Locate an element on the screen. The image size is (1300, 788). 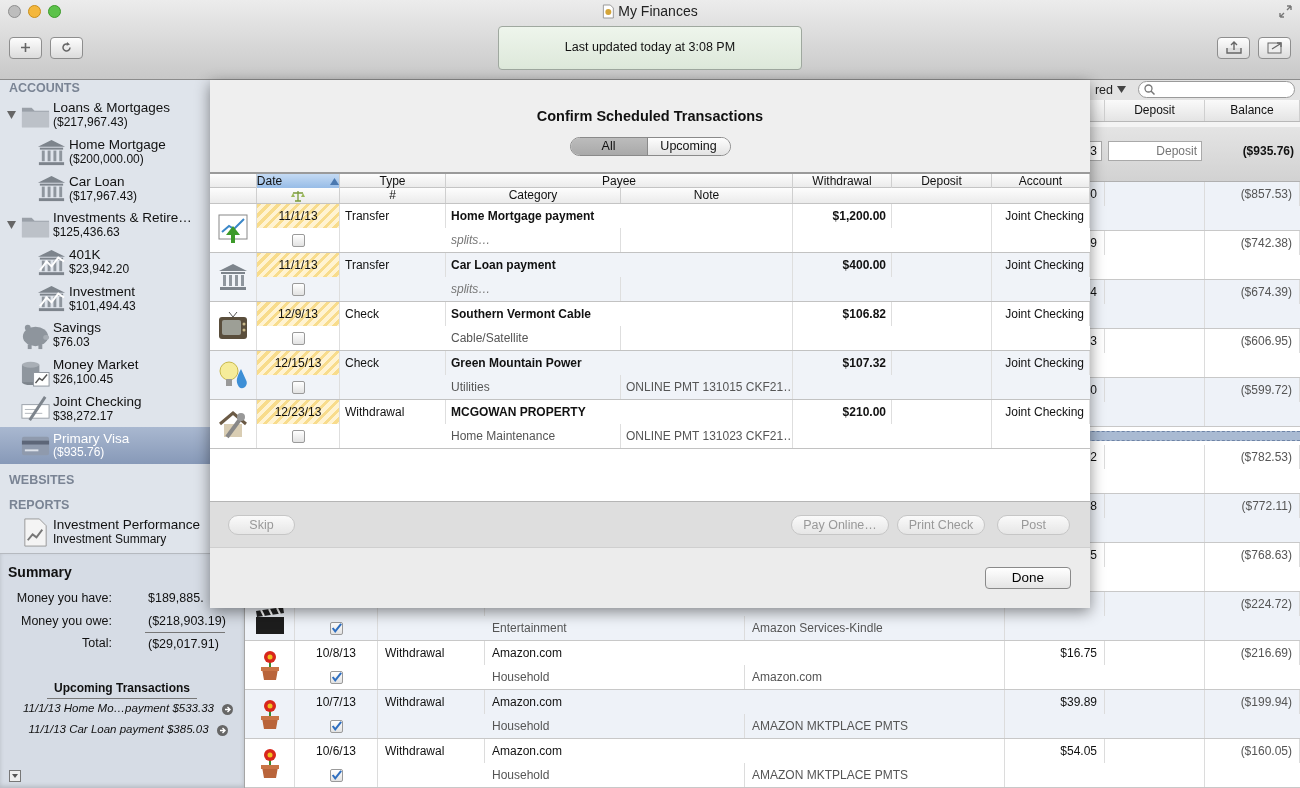
search-icon is located at coordinates (1149, 90).